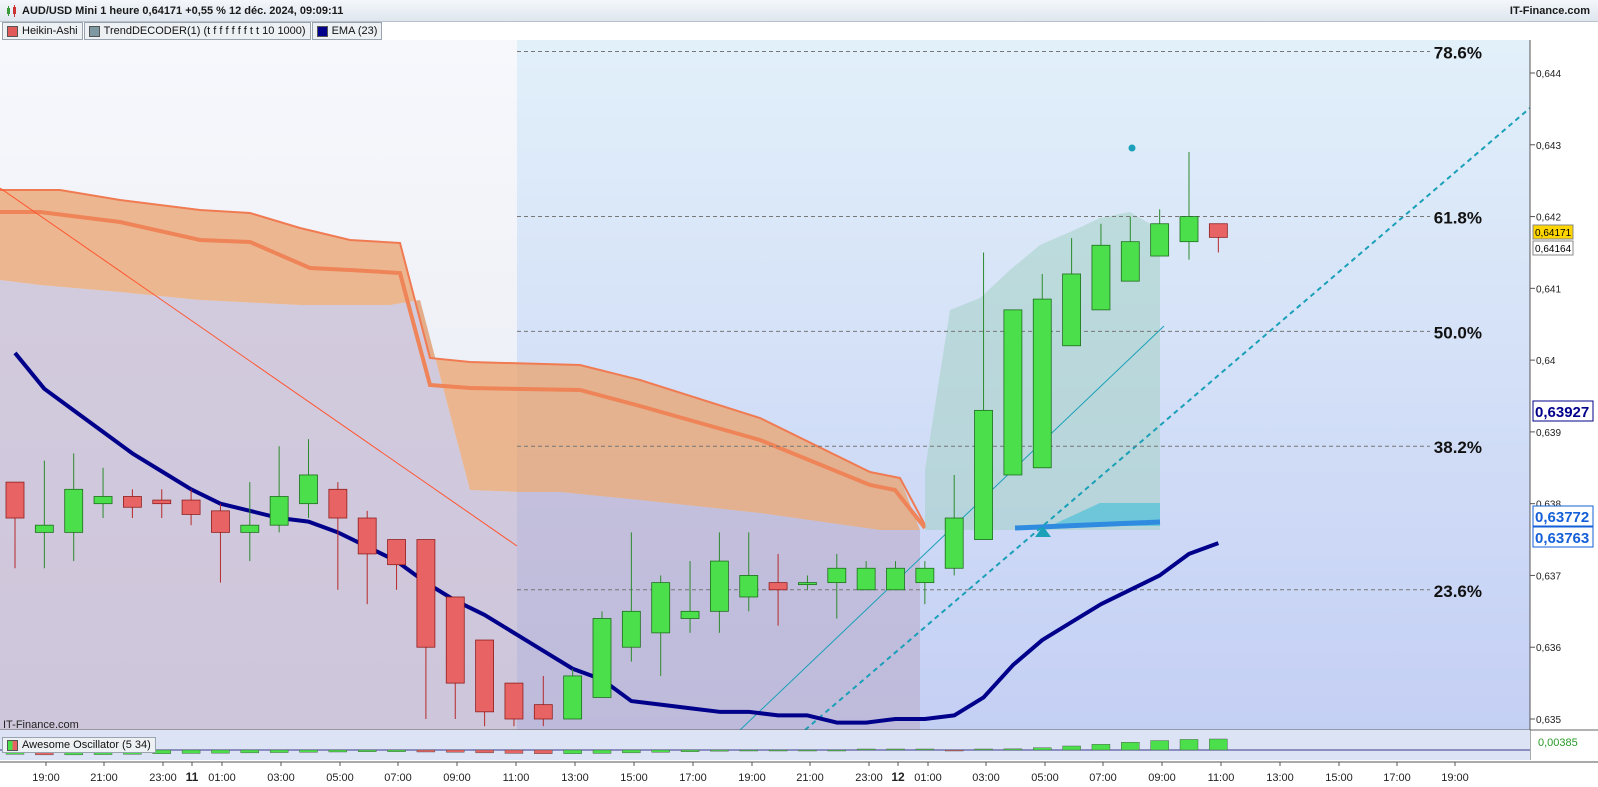  Describe the element at coordinates (1103, 778) in the screenshot. I see `time-tick-label: 07:00` at that location.